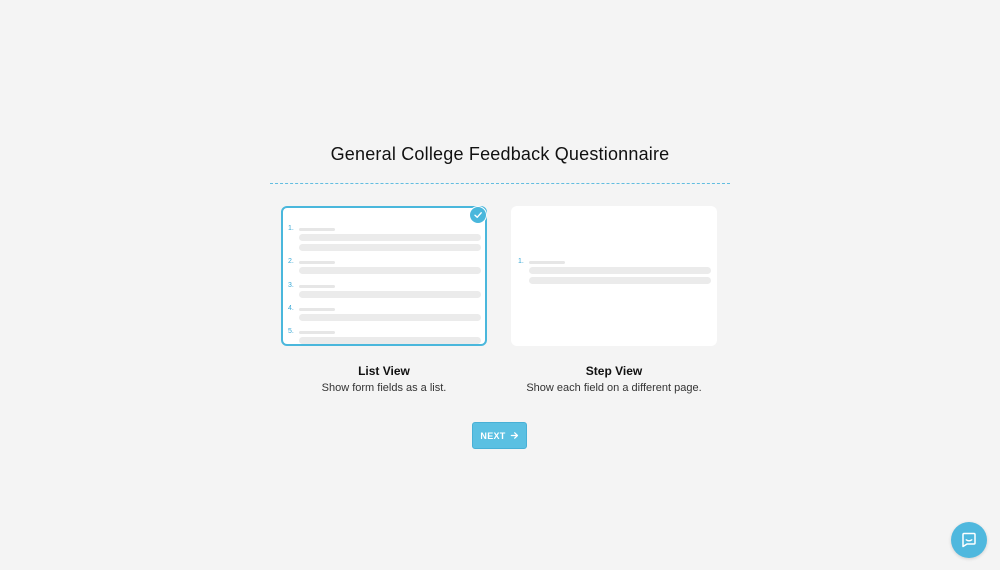  Describe the element at coordinates (614, 371) in the screenshot. I see `step-view-title: Step View` at that location.